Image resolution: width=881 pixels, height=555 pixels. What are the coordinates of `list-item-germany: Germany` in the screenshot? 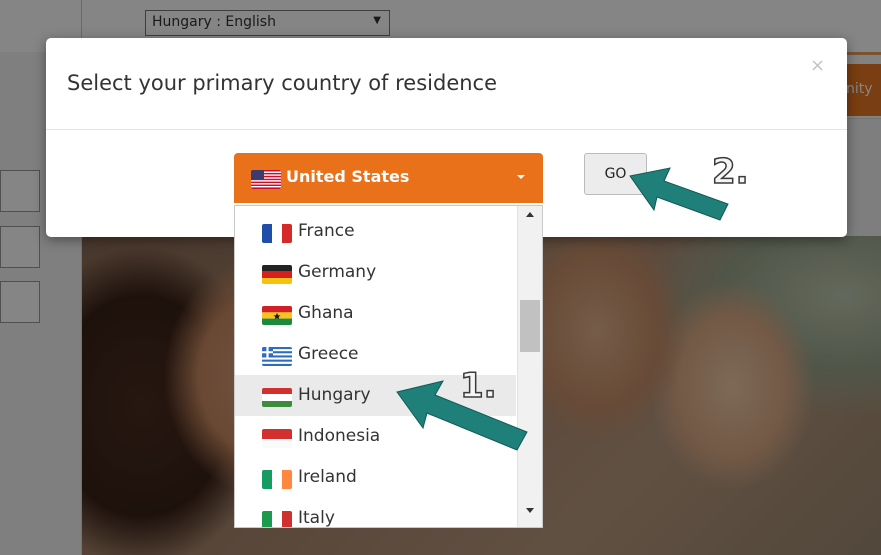 It's located at (375, 272).